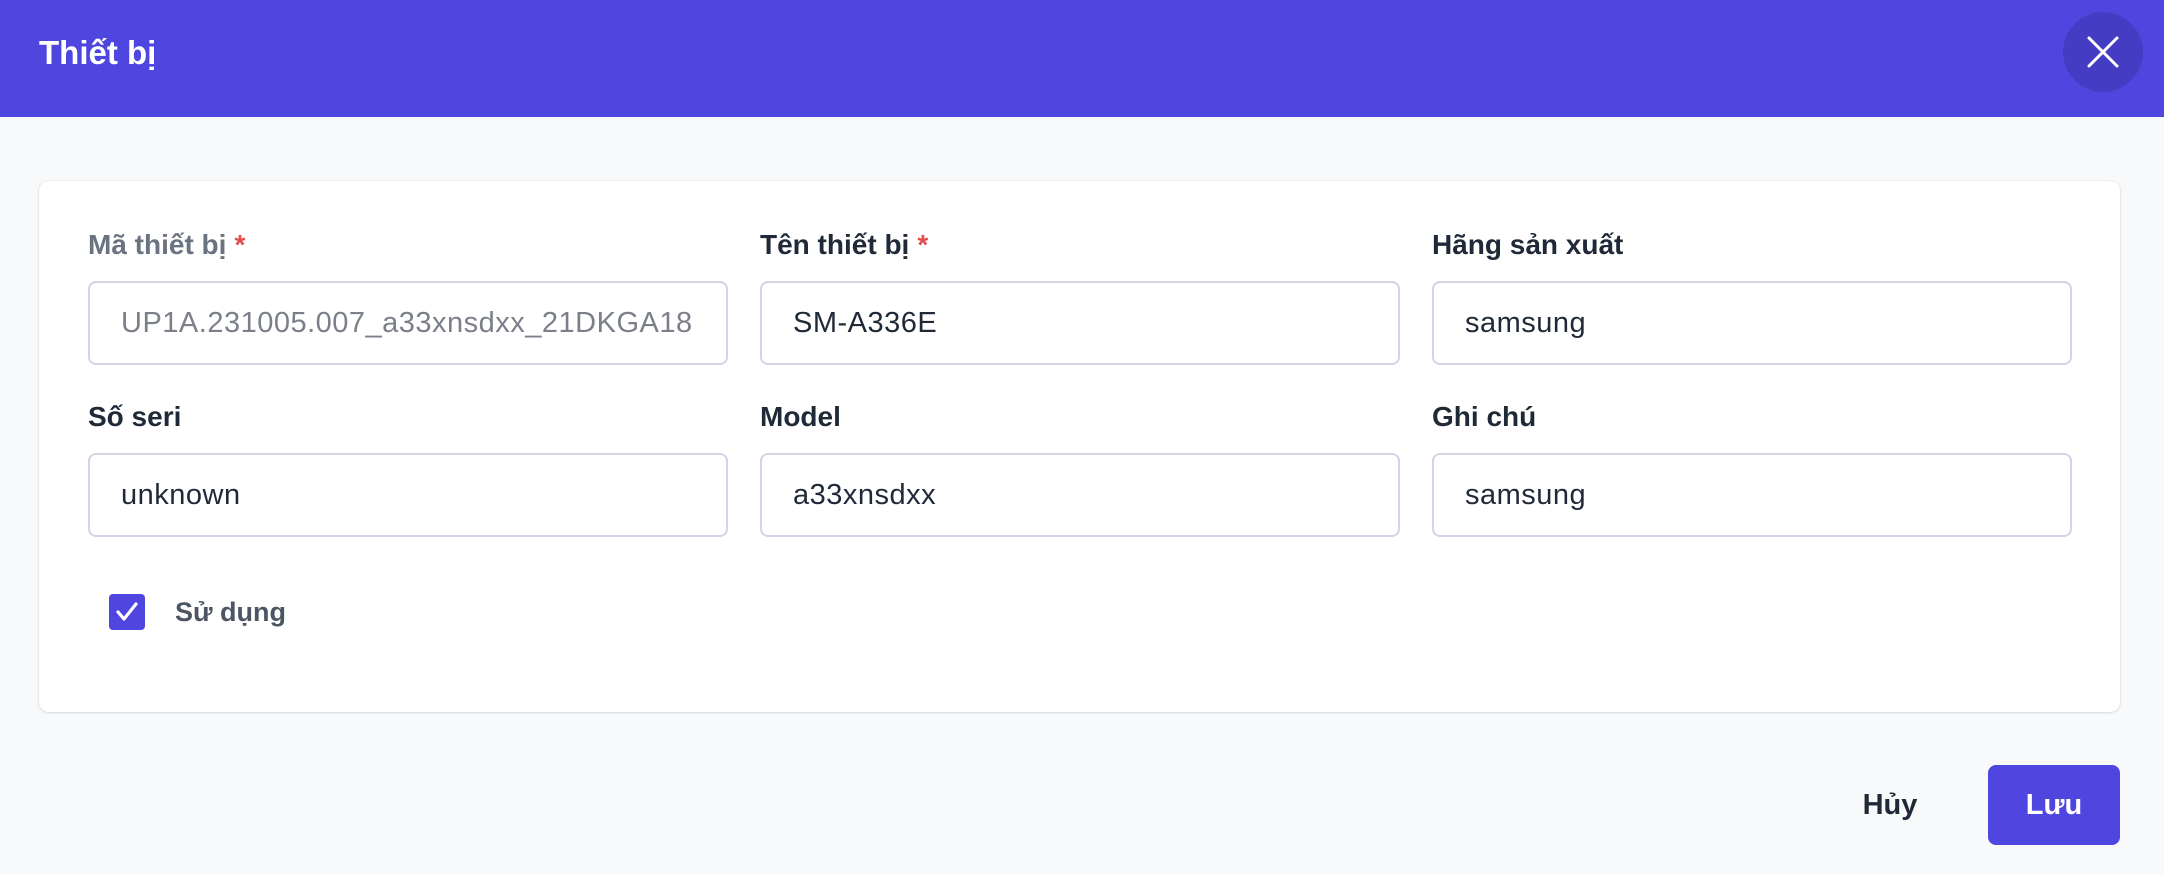  What do you see at coordinates (167, 244) in the screenshot?
I see `device-code-label: Mã thiết bị *` at bounding box center [167, 244].